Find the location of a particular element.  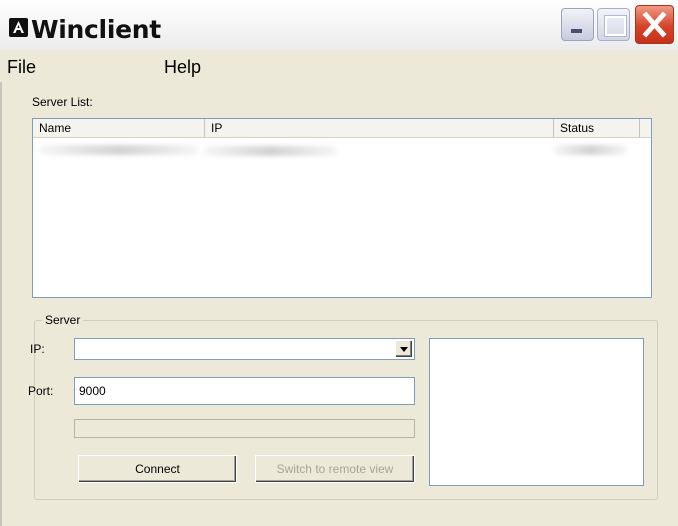

connect-button: Connect is located at coordinates (157, 469).